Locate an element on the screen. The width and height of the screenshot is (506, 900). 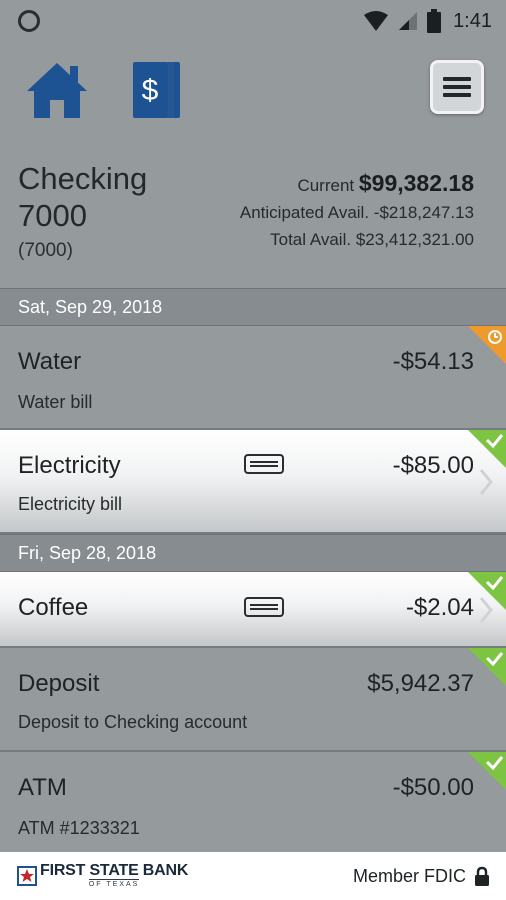
transaction-title: ATM is located at coordinates (42, 787).